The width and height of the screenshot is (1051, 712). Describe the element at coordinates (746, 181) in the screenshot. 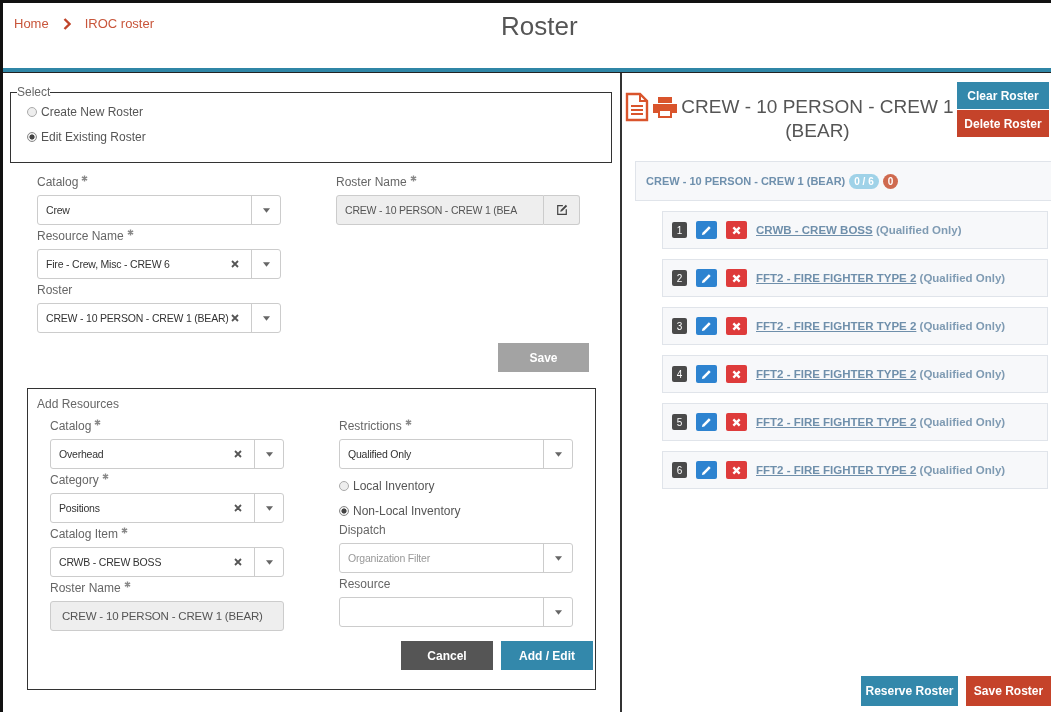

I see `group-name: CREW - 10 PERSON - CREW 1 (BEAR)` at that location.